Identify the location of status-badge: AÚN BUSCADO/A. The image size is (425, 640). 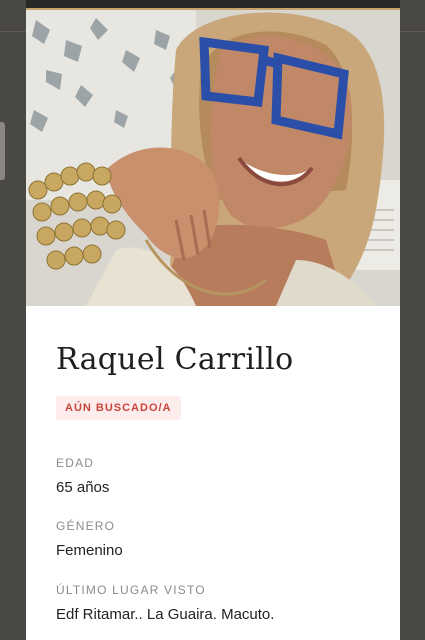
(118, 408).